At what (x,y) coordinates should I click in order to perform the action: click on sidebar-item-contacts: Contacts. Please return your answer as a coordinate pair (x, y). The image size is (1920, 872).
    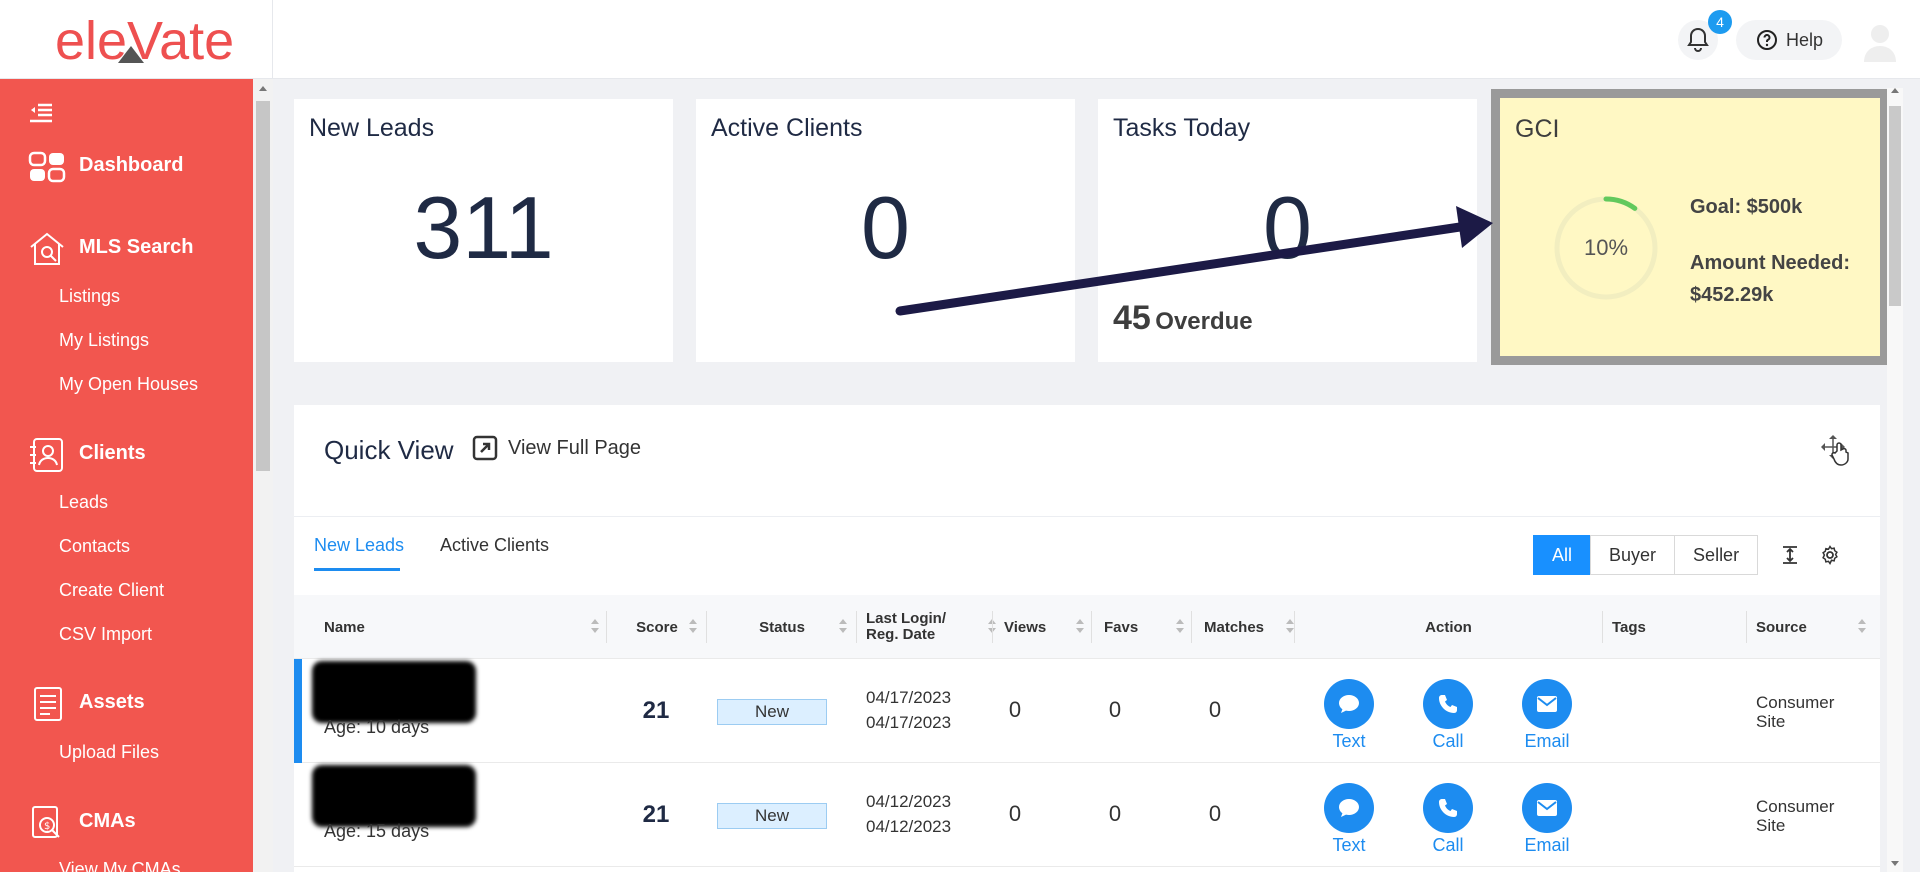
    Looking at the image, I should click on (94, 546).